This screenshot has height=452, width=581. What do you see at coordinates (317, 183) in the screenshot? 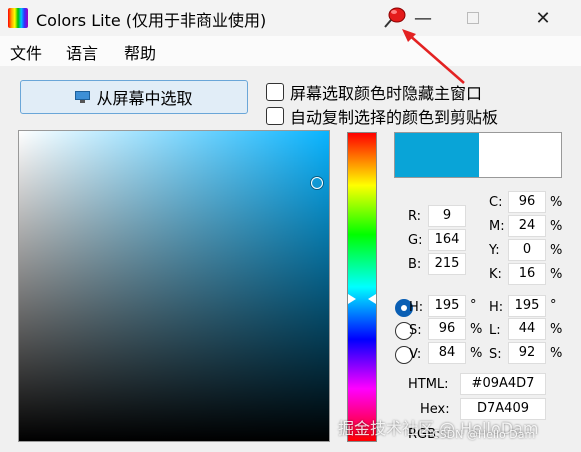
I see `picker-marker` at bounding box center [317, 183].